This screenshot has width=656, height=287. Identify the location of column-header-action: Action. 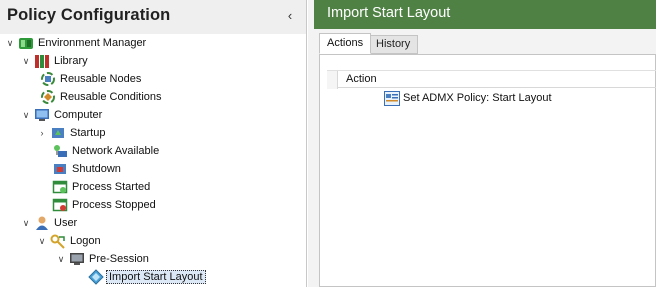
(361, 79).